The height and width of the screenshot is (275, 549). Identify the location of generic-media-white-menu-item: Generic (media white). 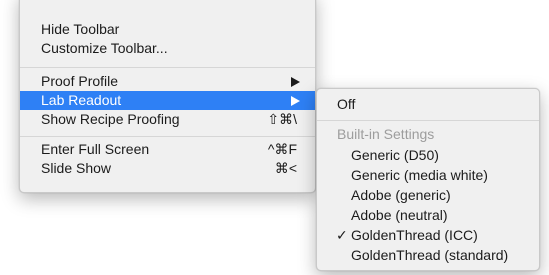
(428, 175).